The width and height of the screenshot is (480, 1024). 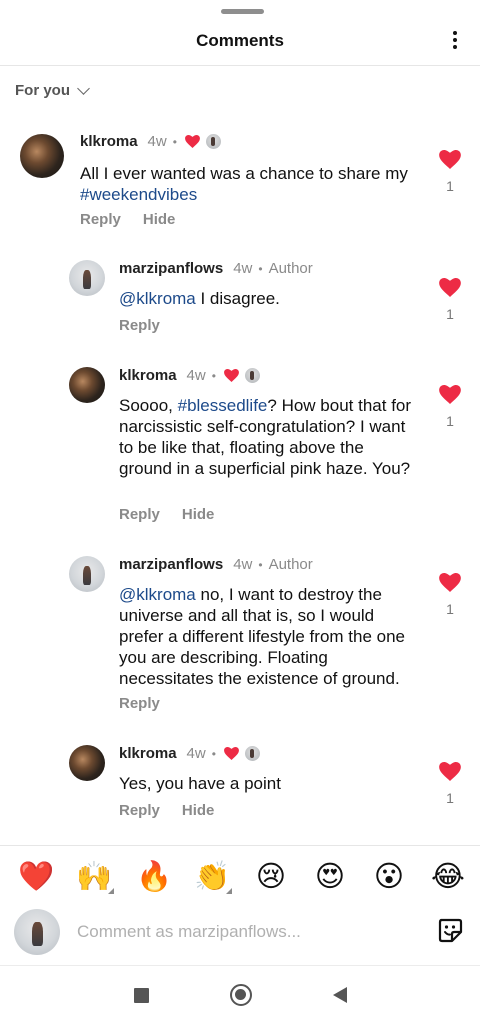 What do you see at coordinates (42, 90) in the screenshot?
I see `filter-label: For you` at bounding box center [42, 90].